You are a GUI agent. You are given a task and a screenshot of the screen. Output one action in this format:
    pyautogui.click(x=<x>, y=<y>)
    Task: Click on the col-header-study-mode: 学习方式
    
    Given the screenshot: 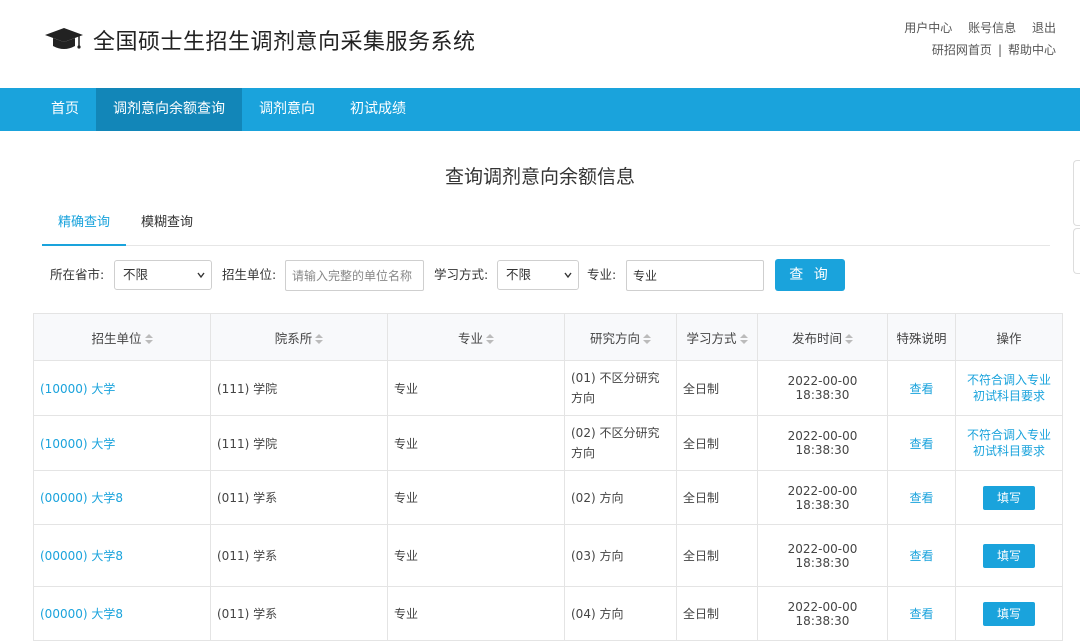 What is the action you would take?
    pyautogui.click(x=717, y=337)
    